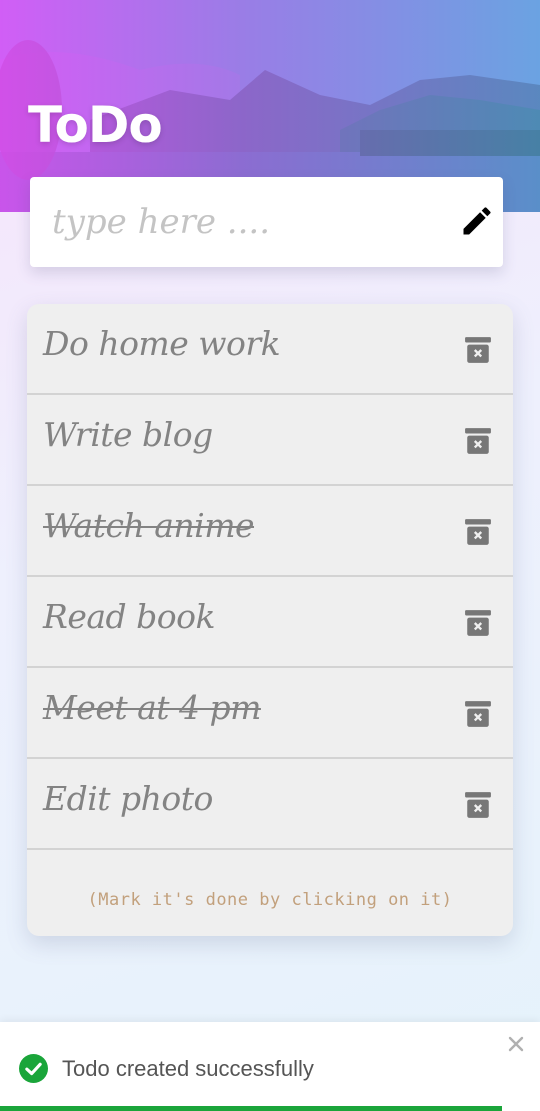 The image size is (540, 1111). Describe the element at coordinates (270, 713) in the screenshot. I see `todo-item-done: Meet at 4 pm` at that location.